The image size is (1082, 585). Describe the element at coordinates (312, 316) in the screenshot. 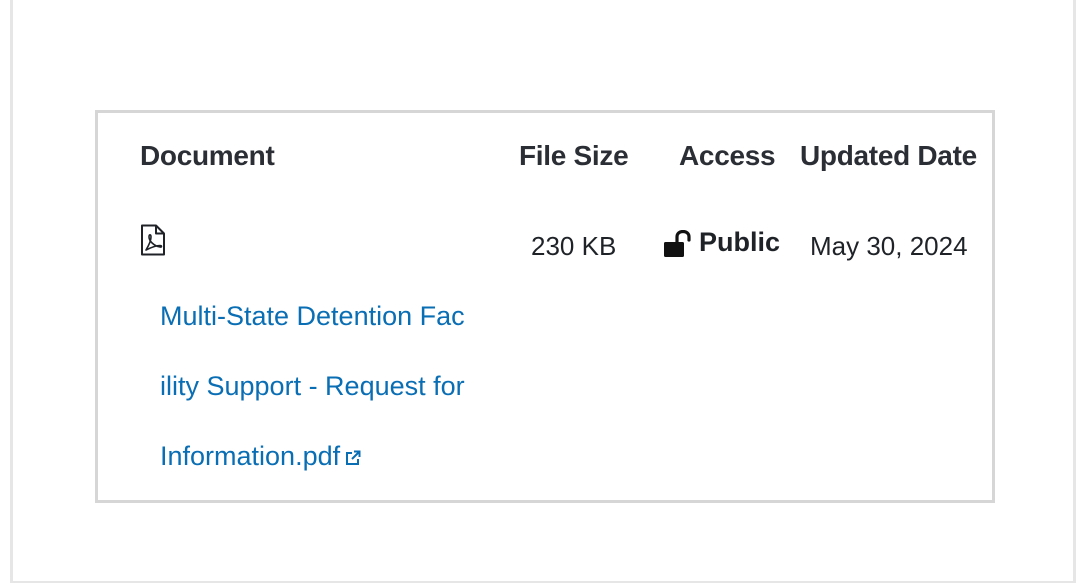

I see `document-link-line-1: Multi-State Detention Fac` at that location.